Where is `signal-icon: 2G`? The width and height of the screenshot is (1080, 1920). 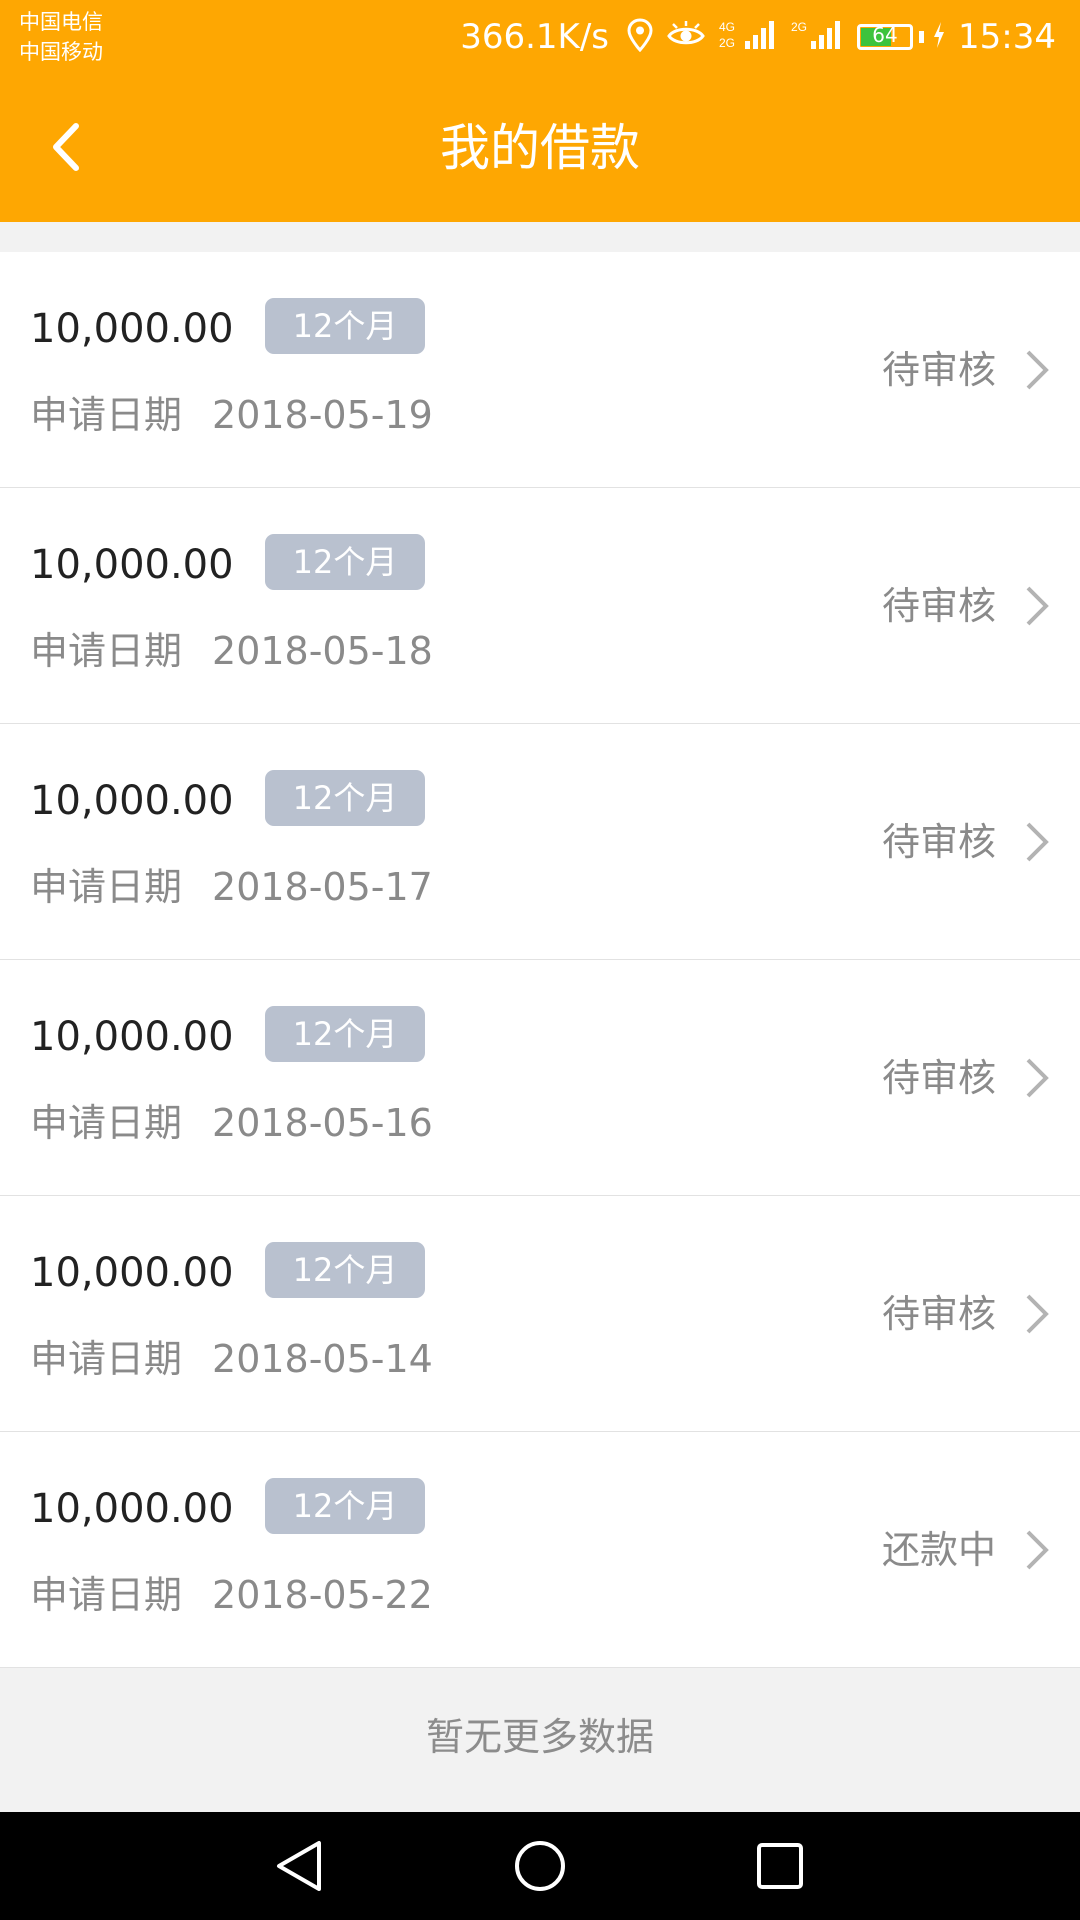 signal-icon: 2G is located at coordinates (817, 37).